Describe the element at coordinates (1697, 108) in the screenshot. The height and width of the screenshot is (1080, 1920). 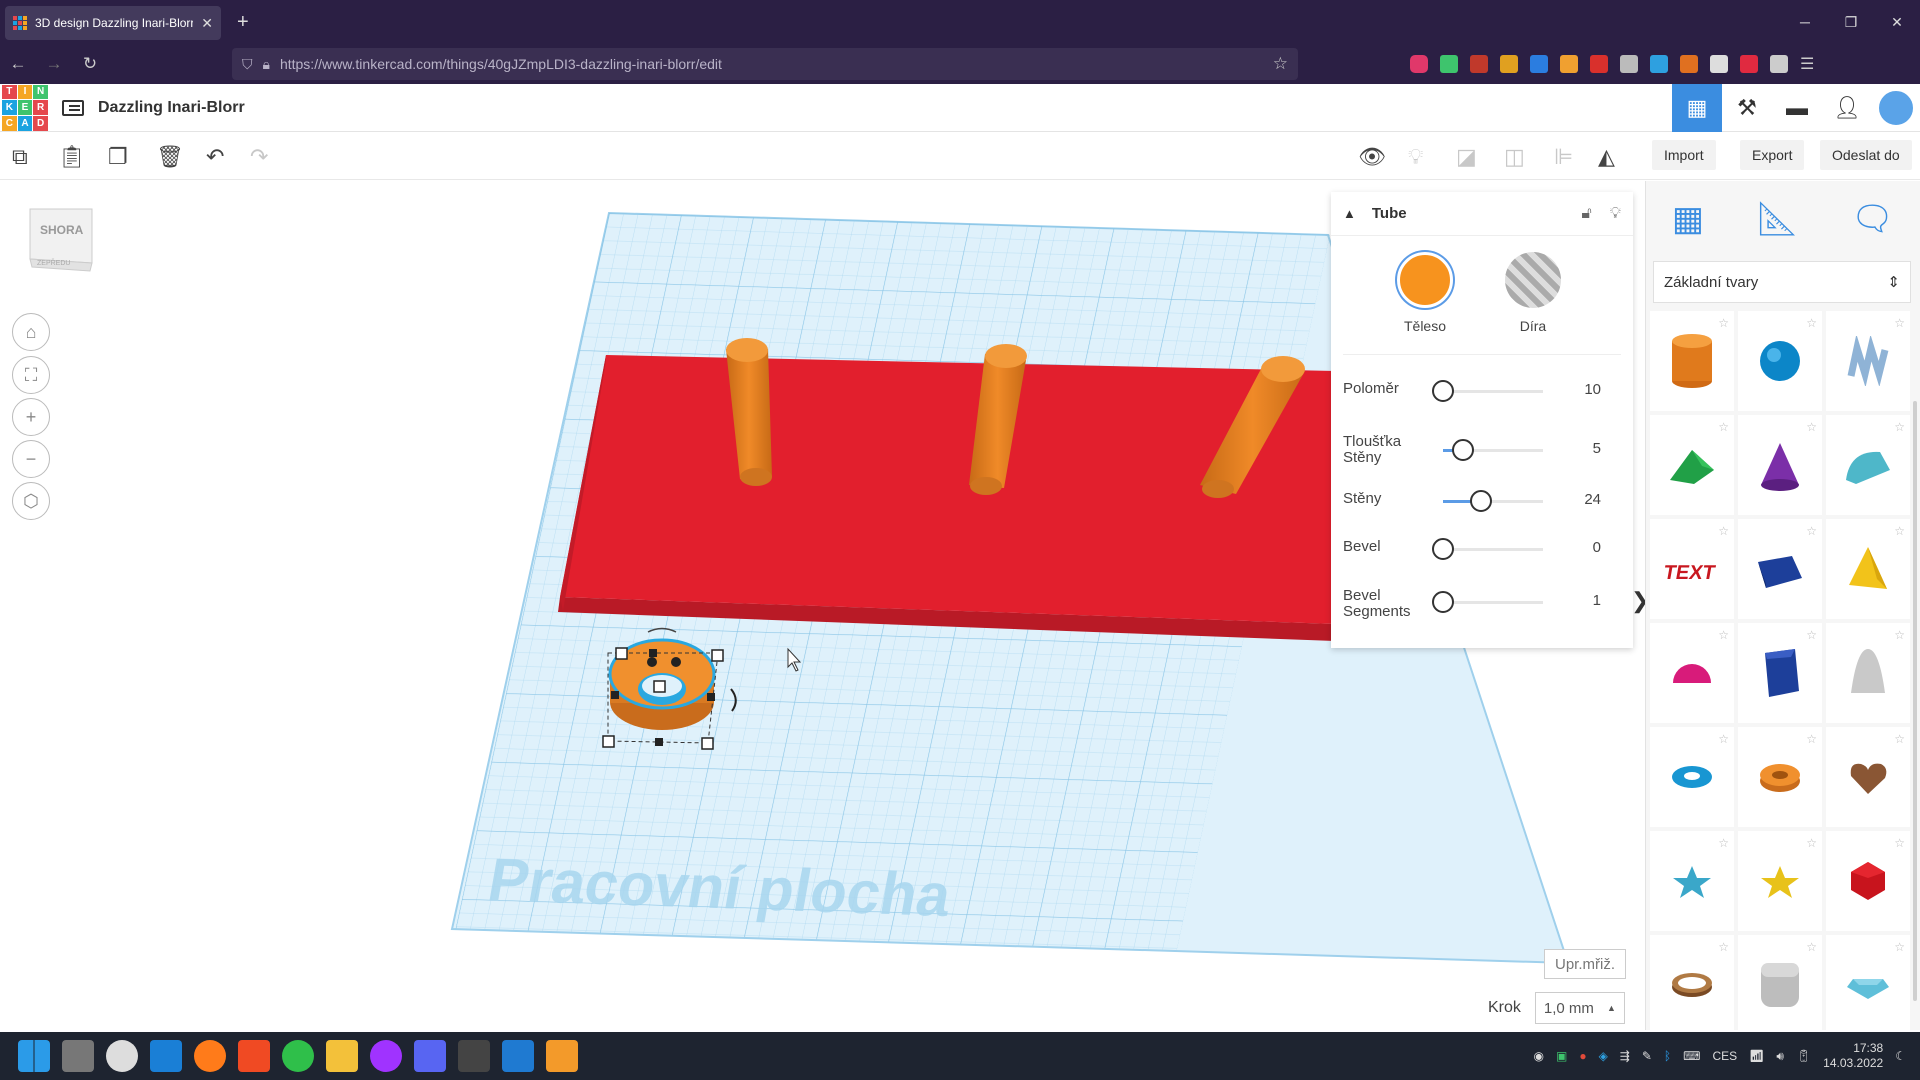
I see `3d-design-view-icon: ▦` at that location.